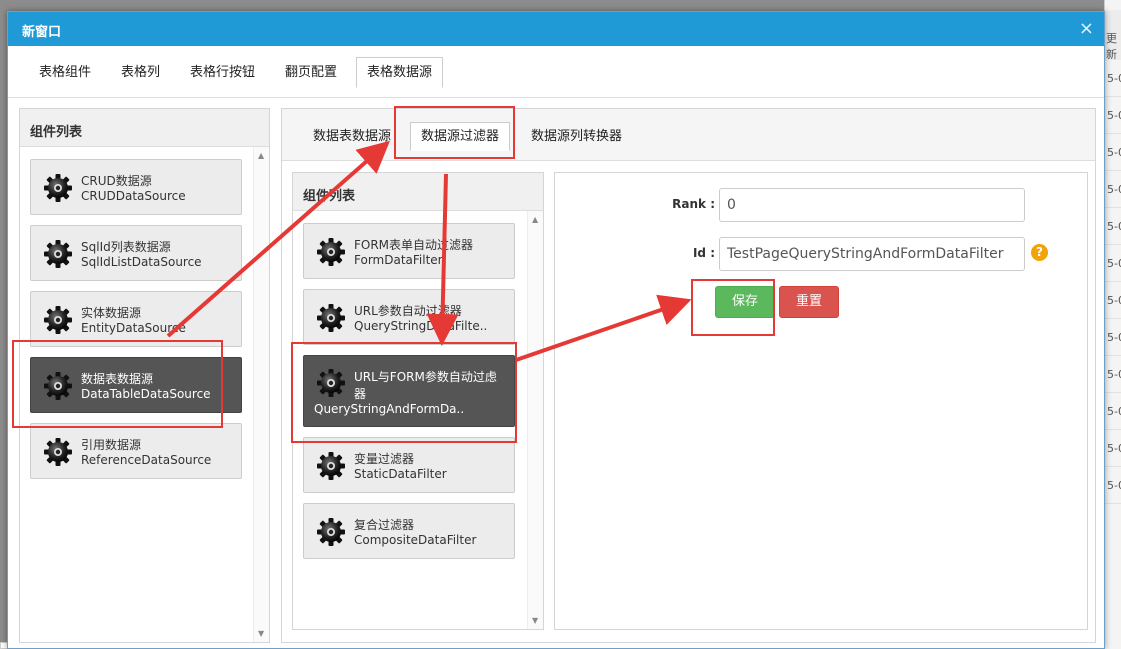 This screenshot has width=1121, height=649. What do you see at coordinates (111, 313) in the screenshot?
I see `item-cn-label: 实体数据源` at bounding box center [111, 313].